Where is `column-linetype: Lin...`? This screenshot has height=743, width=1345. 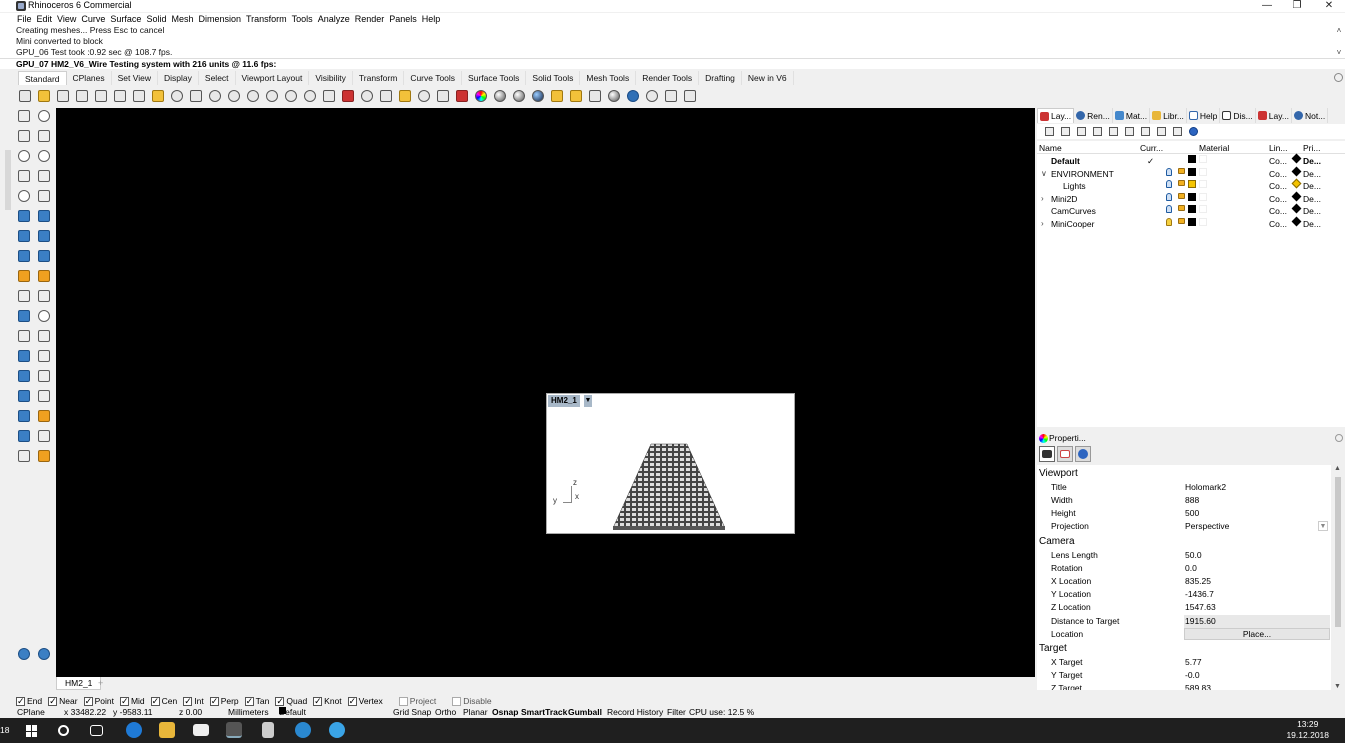
column-linetype: Lin... is located at coordinates (1278, 148).